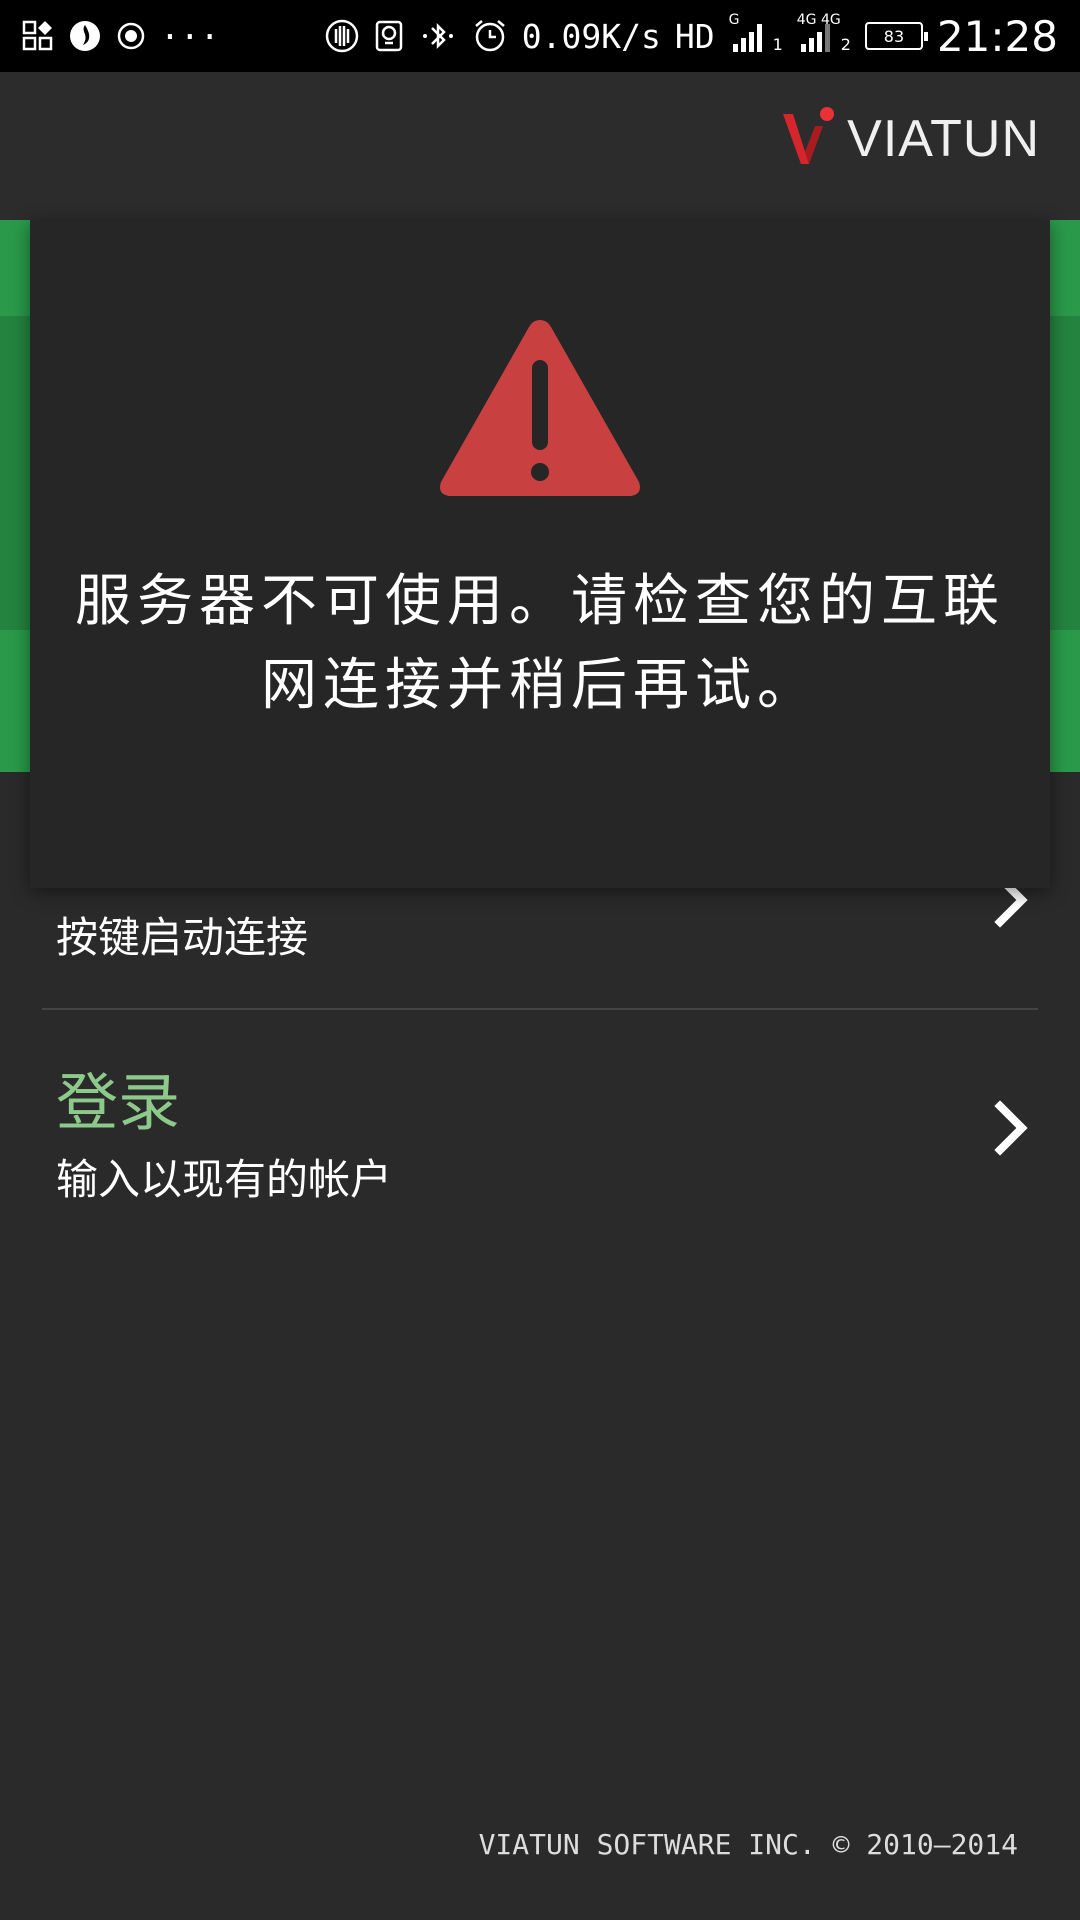  Describe the element at coordinates (748, 1844) in the screenshot. I see `copyright-footer: VIATUN SOFTWARE INC. © 2010—2014` at that location.